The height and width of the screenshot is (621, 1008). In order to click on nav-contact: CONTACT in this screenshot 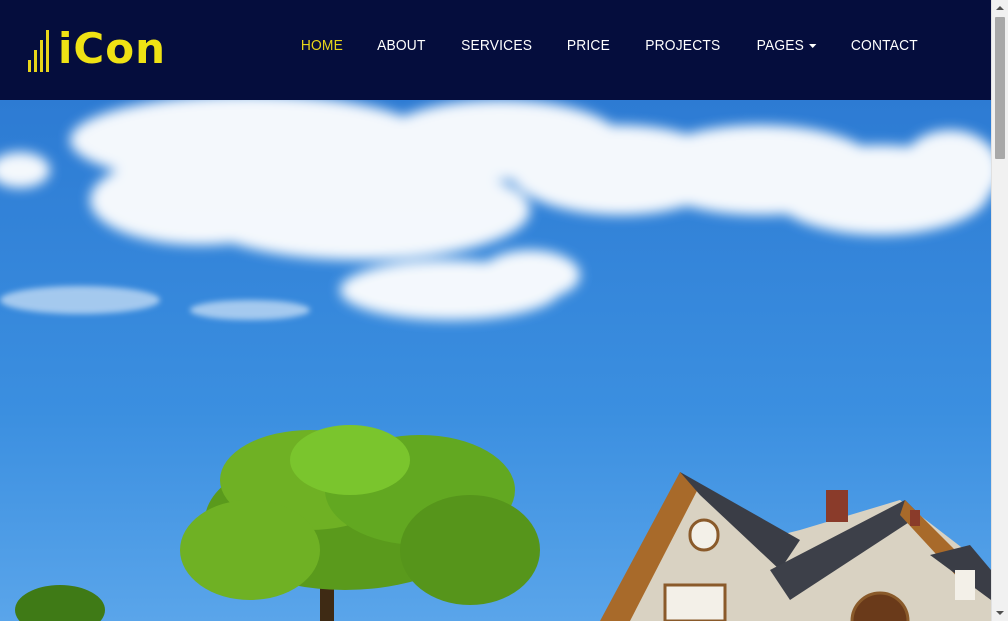, I will do `click(884, 45)`.